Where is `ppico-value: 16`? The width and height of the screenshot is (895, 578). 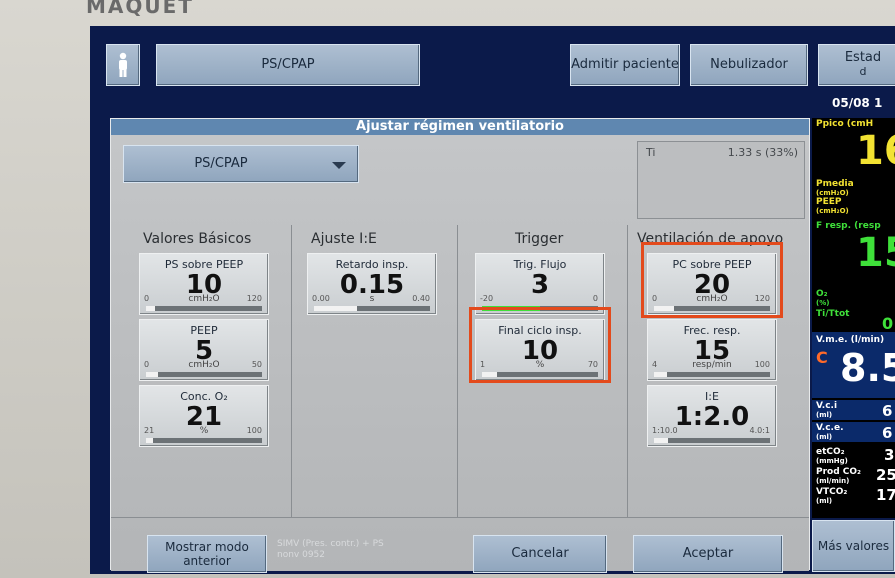 ppico-value: 16 is located at coordinates (875, 151).